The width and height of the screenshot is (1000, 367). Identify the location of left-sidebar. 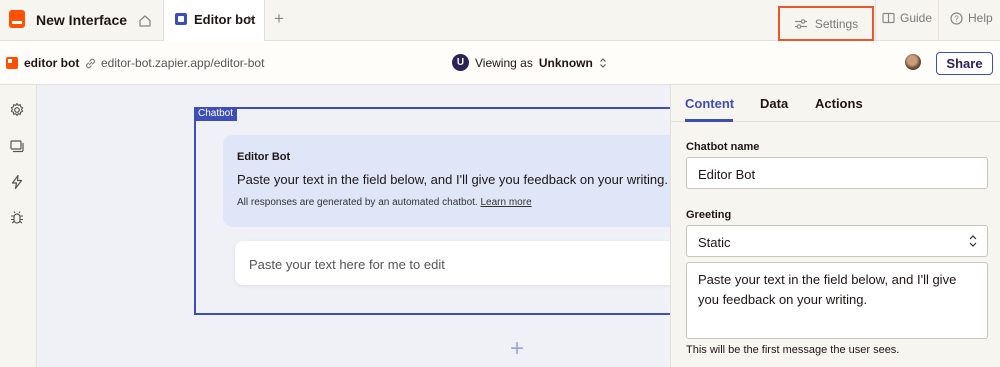
(18, 226).